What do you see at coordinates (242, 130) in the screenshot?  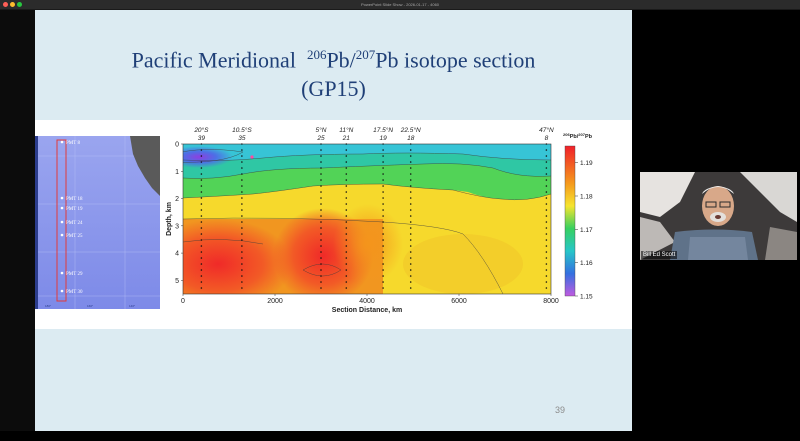 I see `station-latitude-label: 10.5°S` at bounding box center [242, 130].